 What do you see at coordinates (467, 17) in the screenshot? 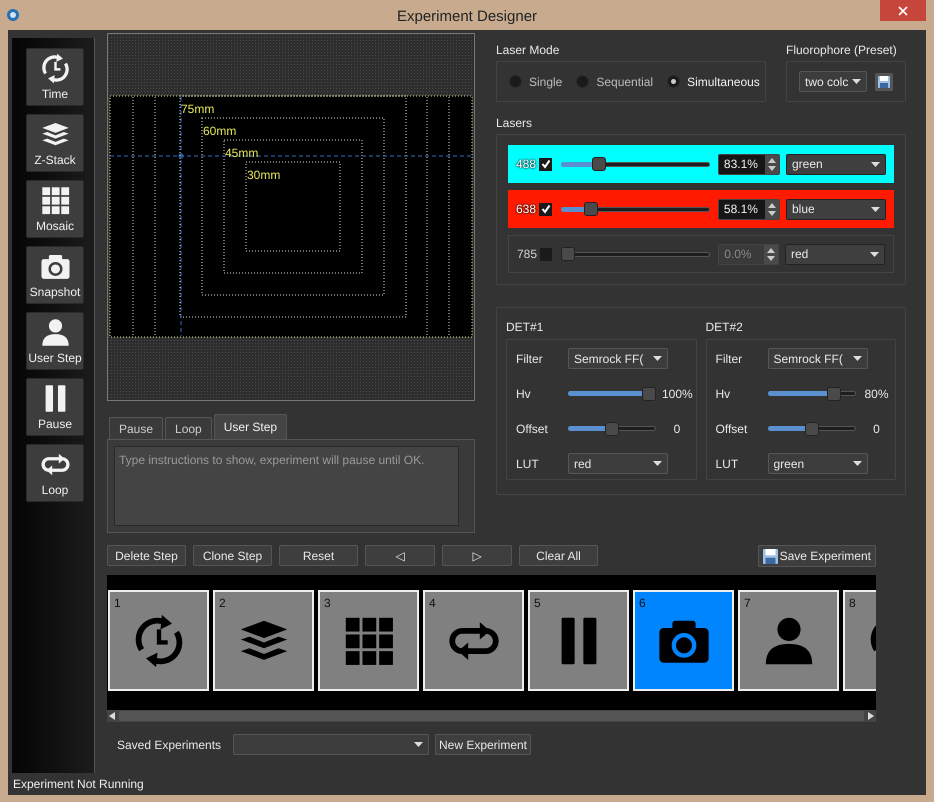
I see `window-title: Experiment Designer` at bounding box center [467, 17].